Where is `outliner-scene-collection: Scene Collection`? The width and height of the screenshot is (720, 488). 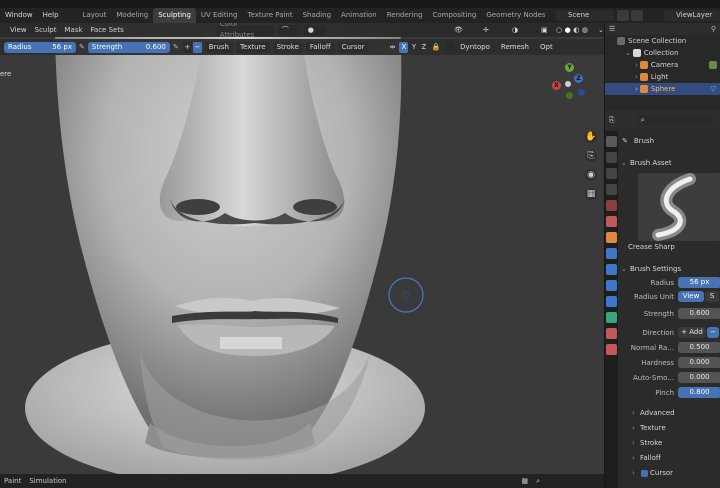
outliner-scene-collection: Scene Collection is located at coordinates (662, 41).